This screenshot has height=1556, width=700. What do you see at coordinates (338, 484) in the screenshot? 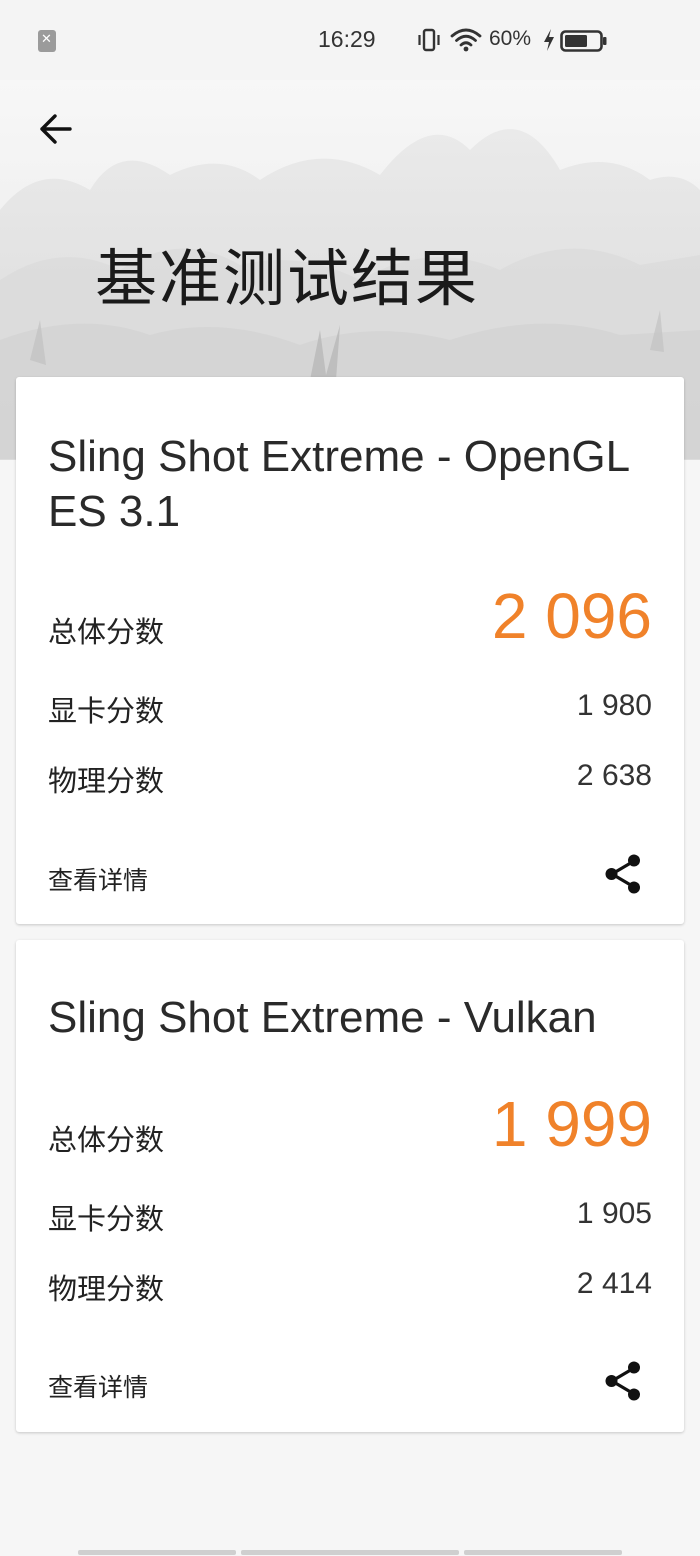
I see `test-name: Sling Shot Extreme - OpenGL ES 3.1` at bounding box center [338, 484].